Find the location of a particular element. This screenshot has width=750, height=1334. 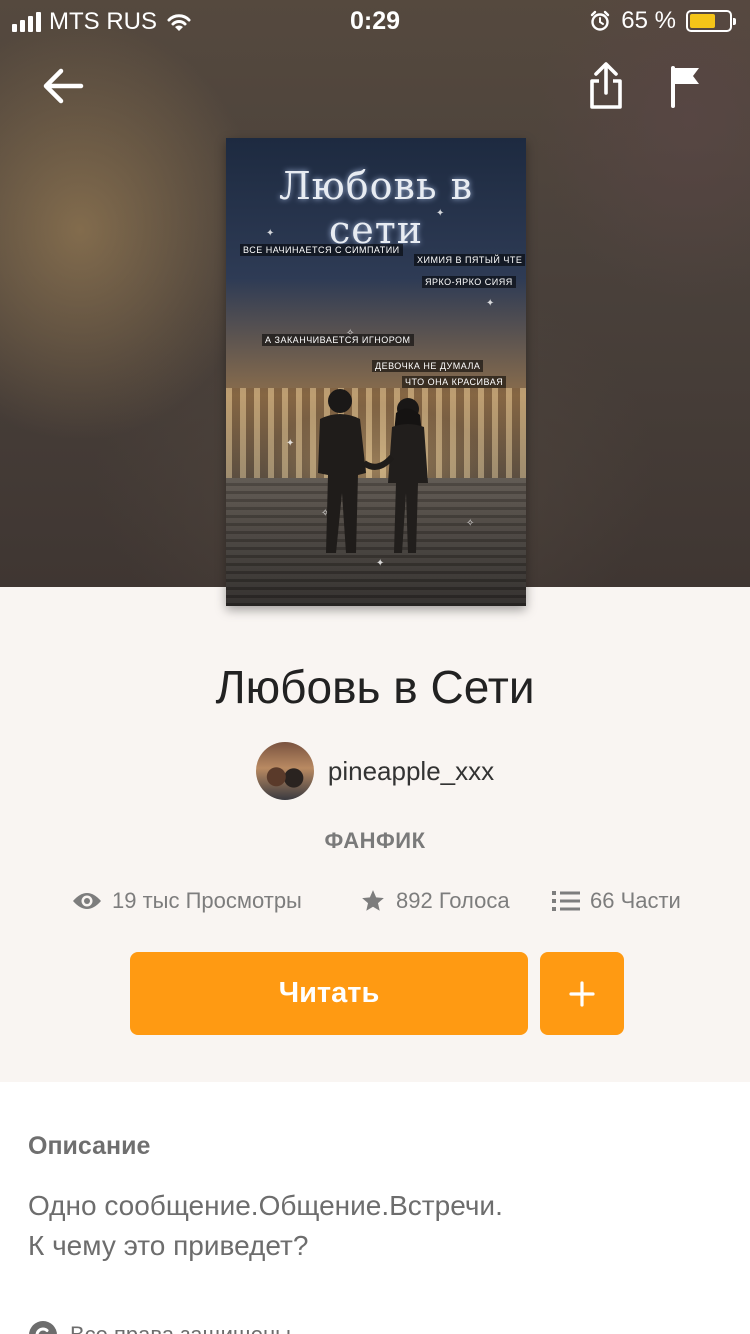

description-line: Одно сообщение.Общение.Встречи. is located at coordinates (265, 1205).